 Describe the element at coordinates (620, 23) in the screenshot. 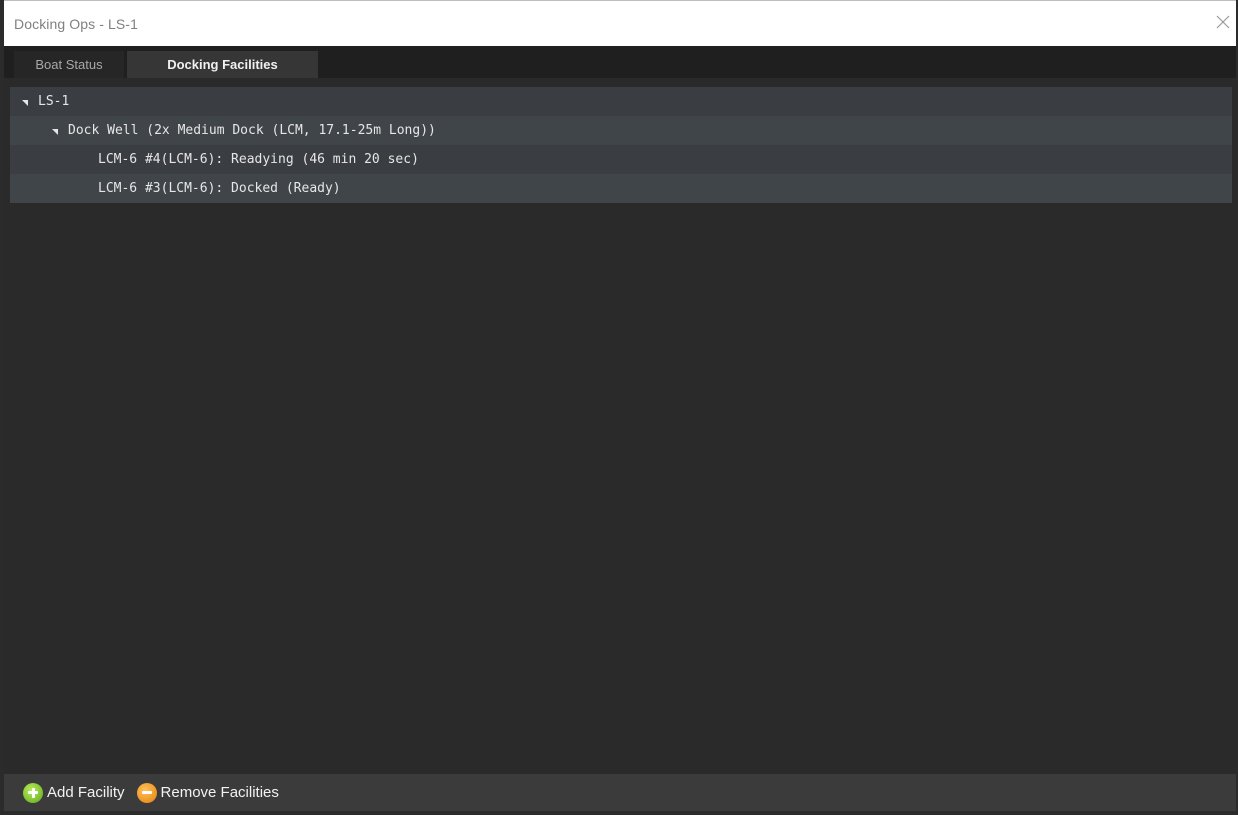

I see `title-bar: Docking Ops - LS-1` at that location.